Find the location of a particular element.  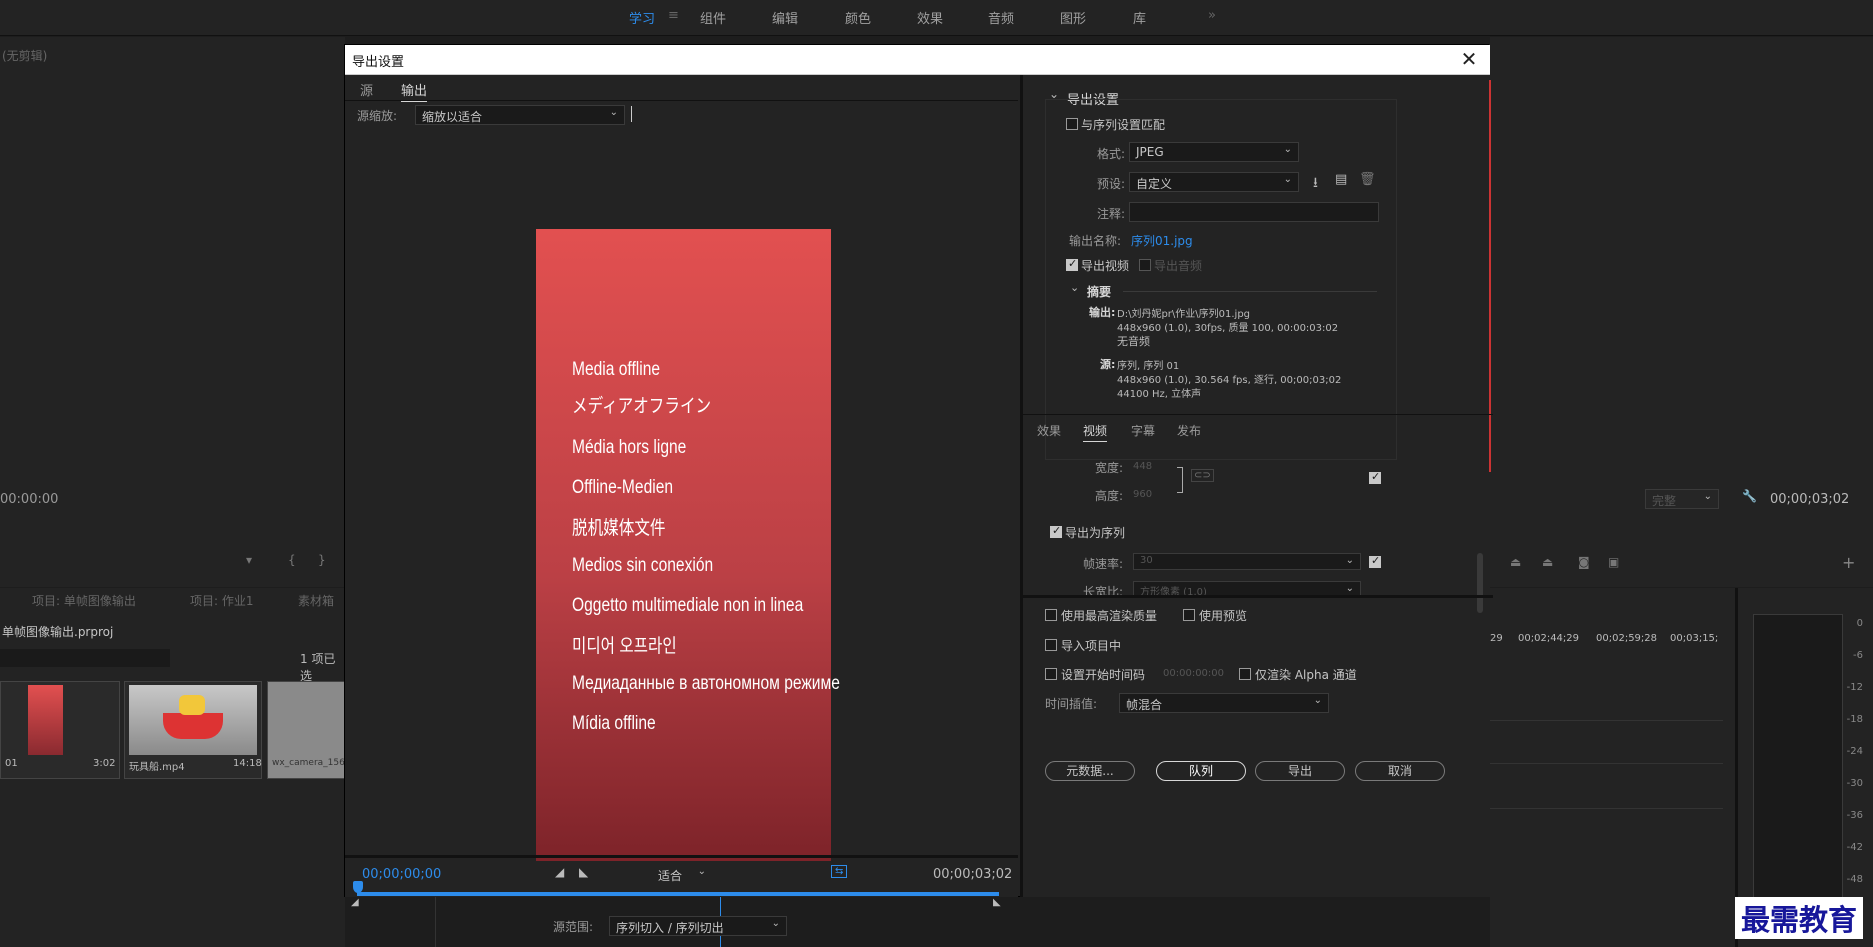

export-button: 导出 is located at coordinates (1300, 771).